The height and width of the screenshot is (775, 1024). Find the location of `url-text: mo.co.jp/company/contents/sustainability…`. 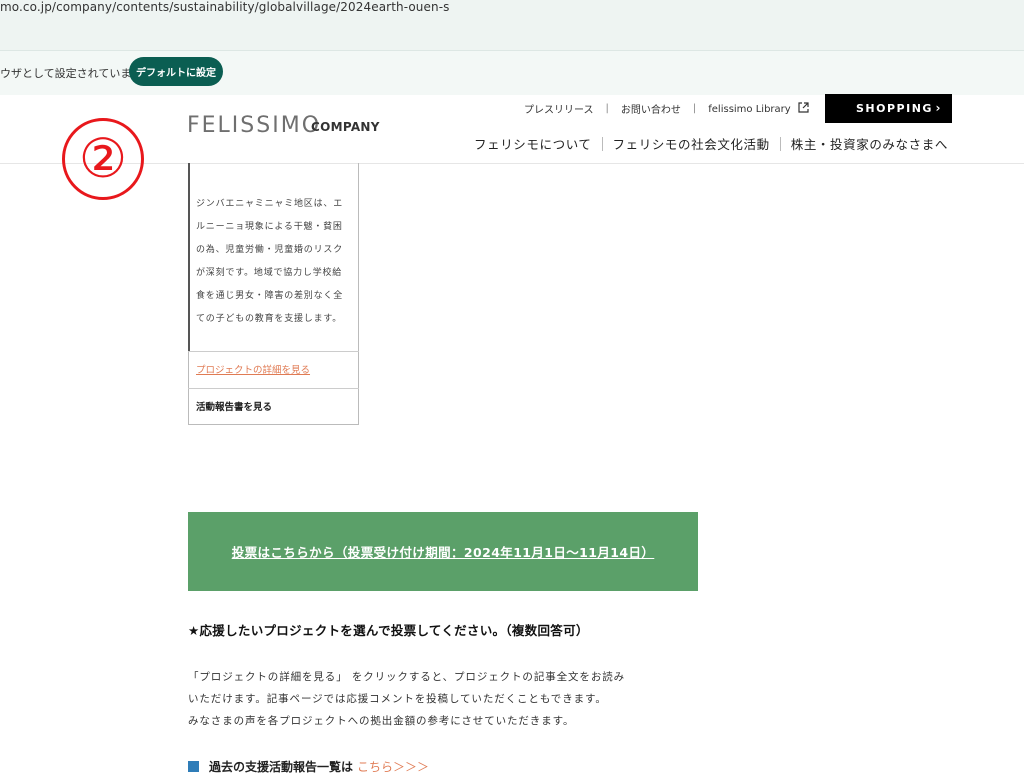

url-text: mo.co.jp/company/contents/sustainability… is located at coordinates (224, 7).